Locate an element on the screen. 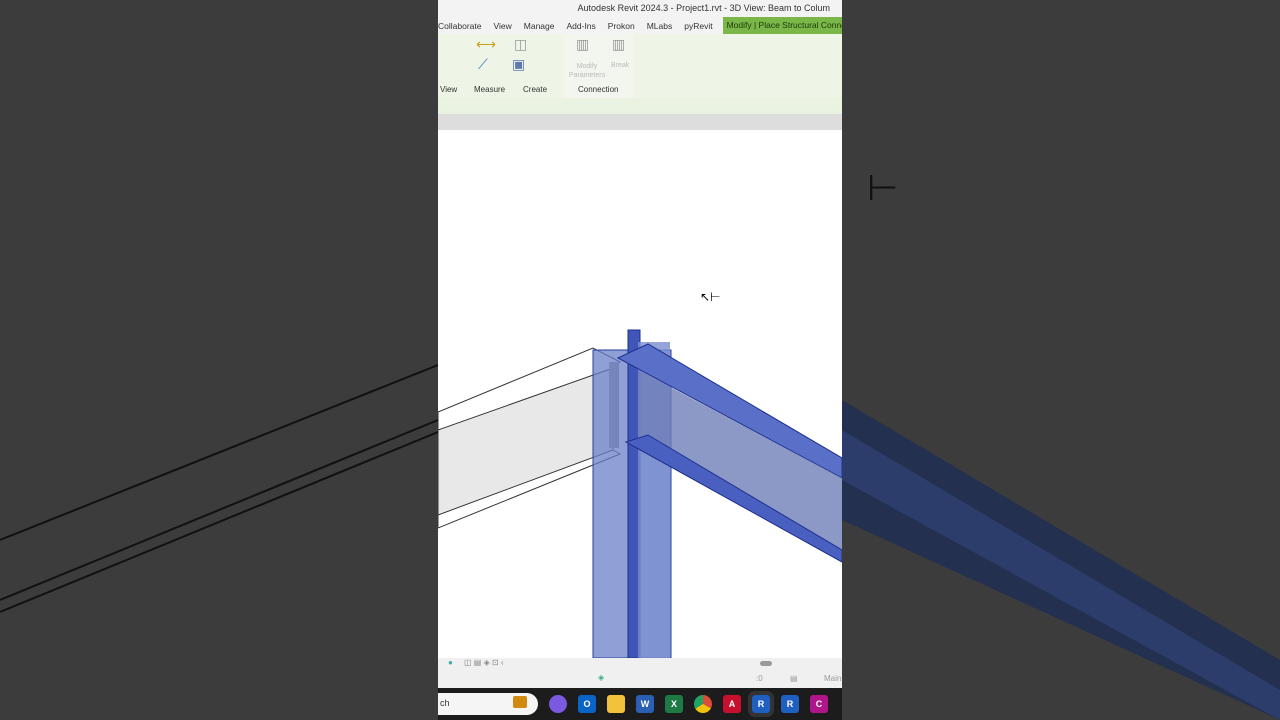 This screenshot has height=720, width=1280. tab-pyrevit: pyRevit is located at coordinates (698, 26).